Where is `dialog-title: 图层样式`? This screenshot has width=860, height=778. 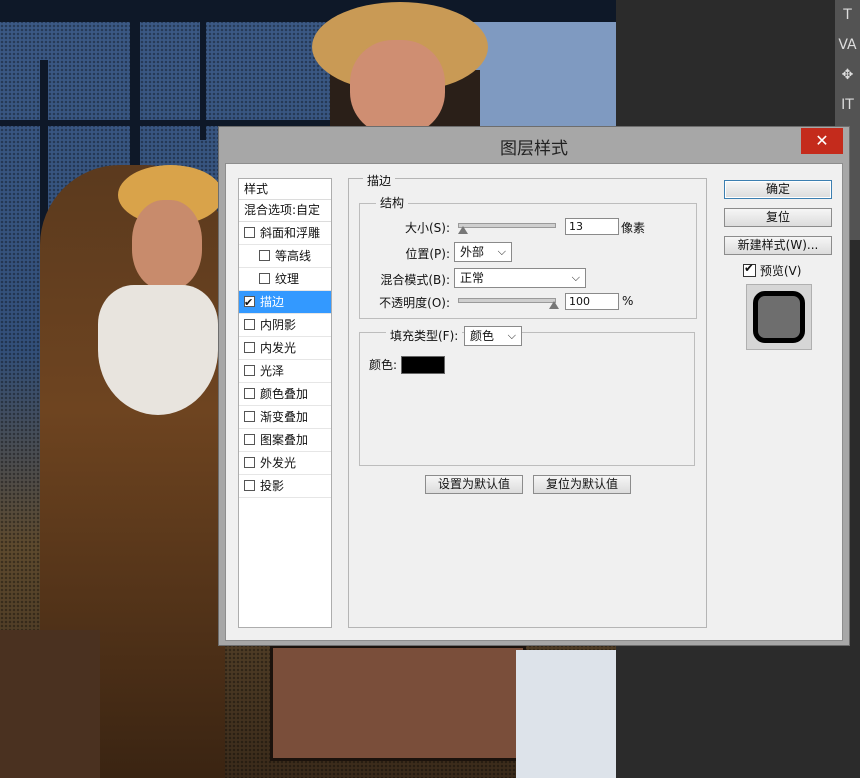 dialog-title: 图层样式 is located at coordinates (534, 149).